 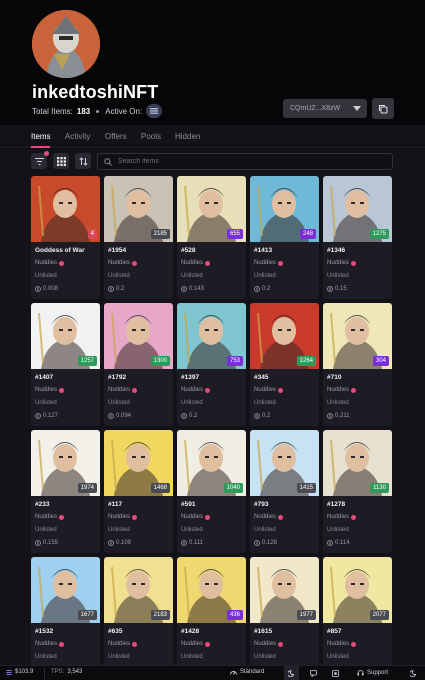 I want to click on tab-items: Items, so click(x=41, y=136).